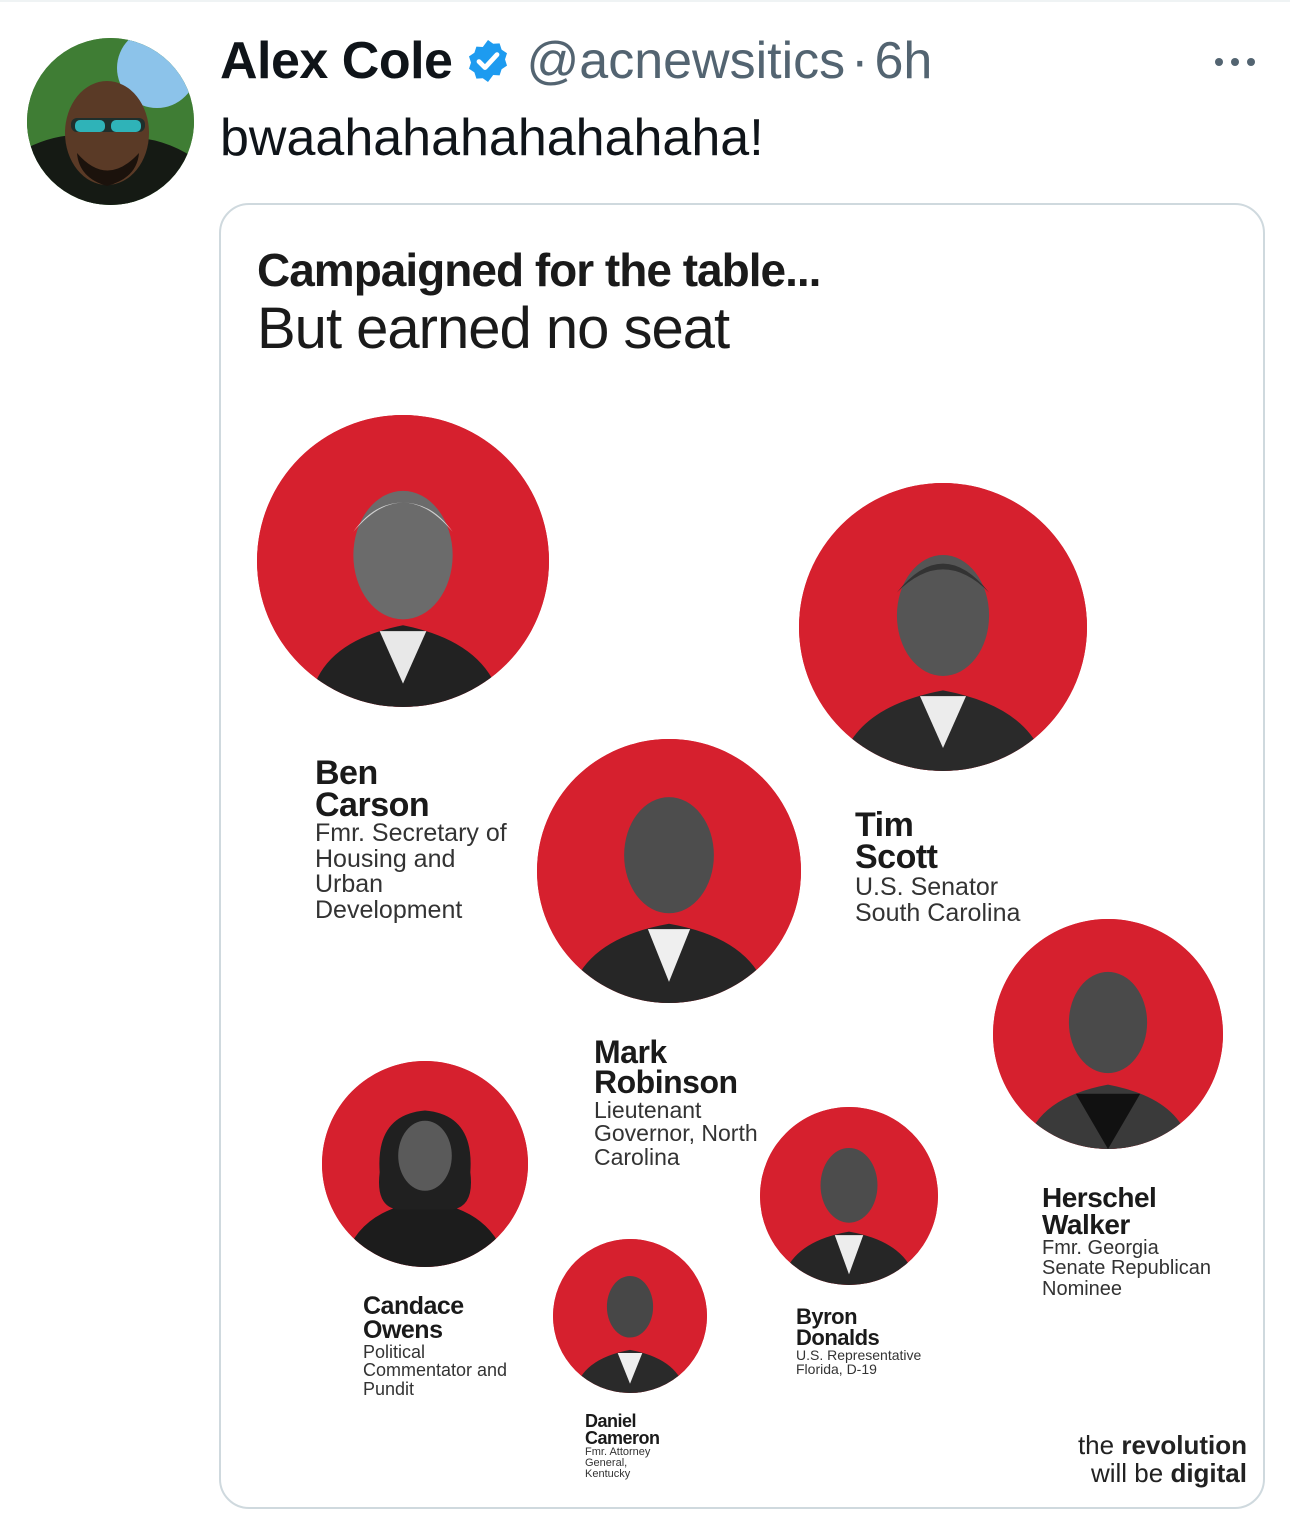  What do you see at coordinates (896, 841) in the screenshot?
I see `person-name: Tim Scott` at bounding box center [896, 841].